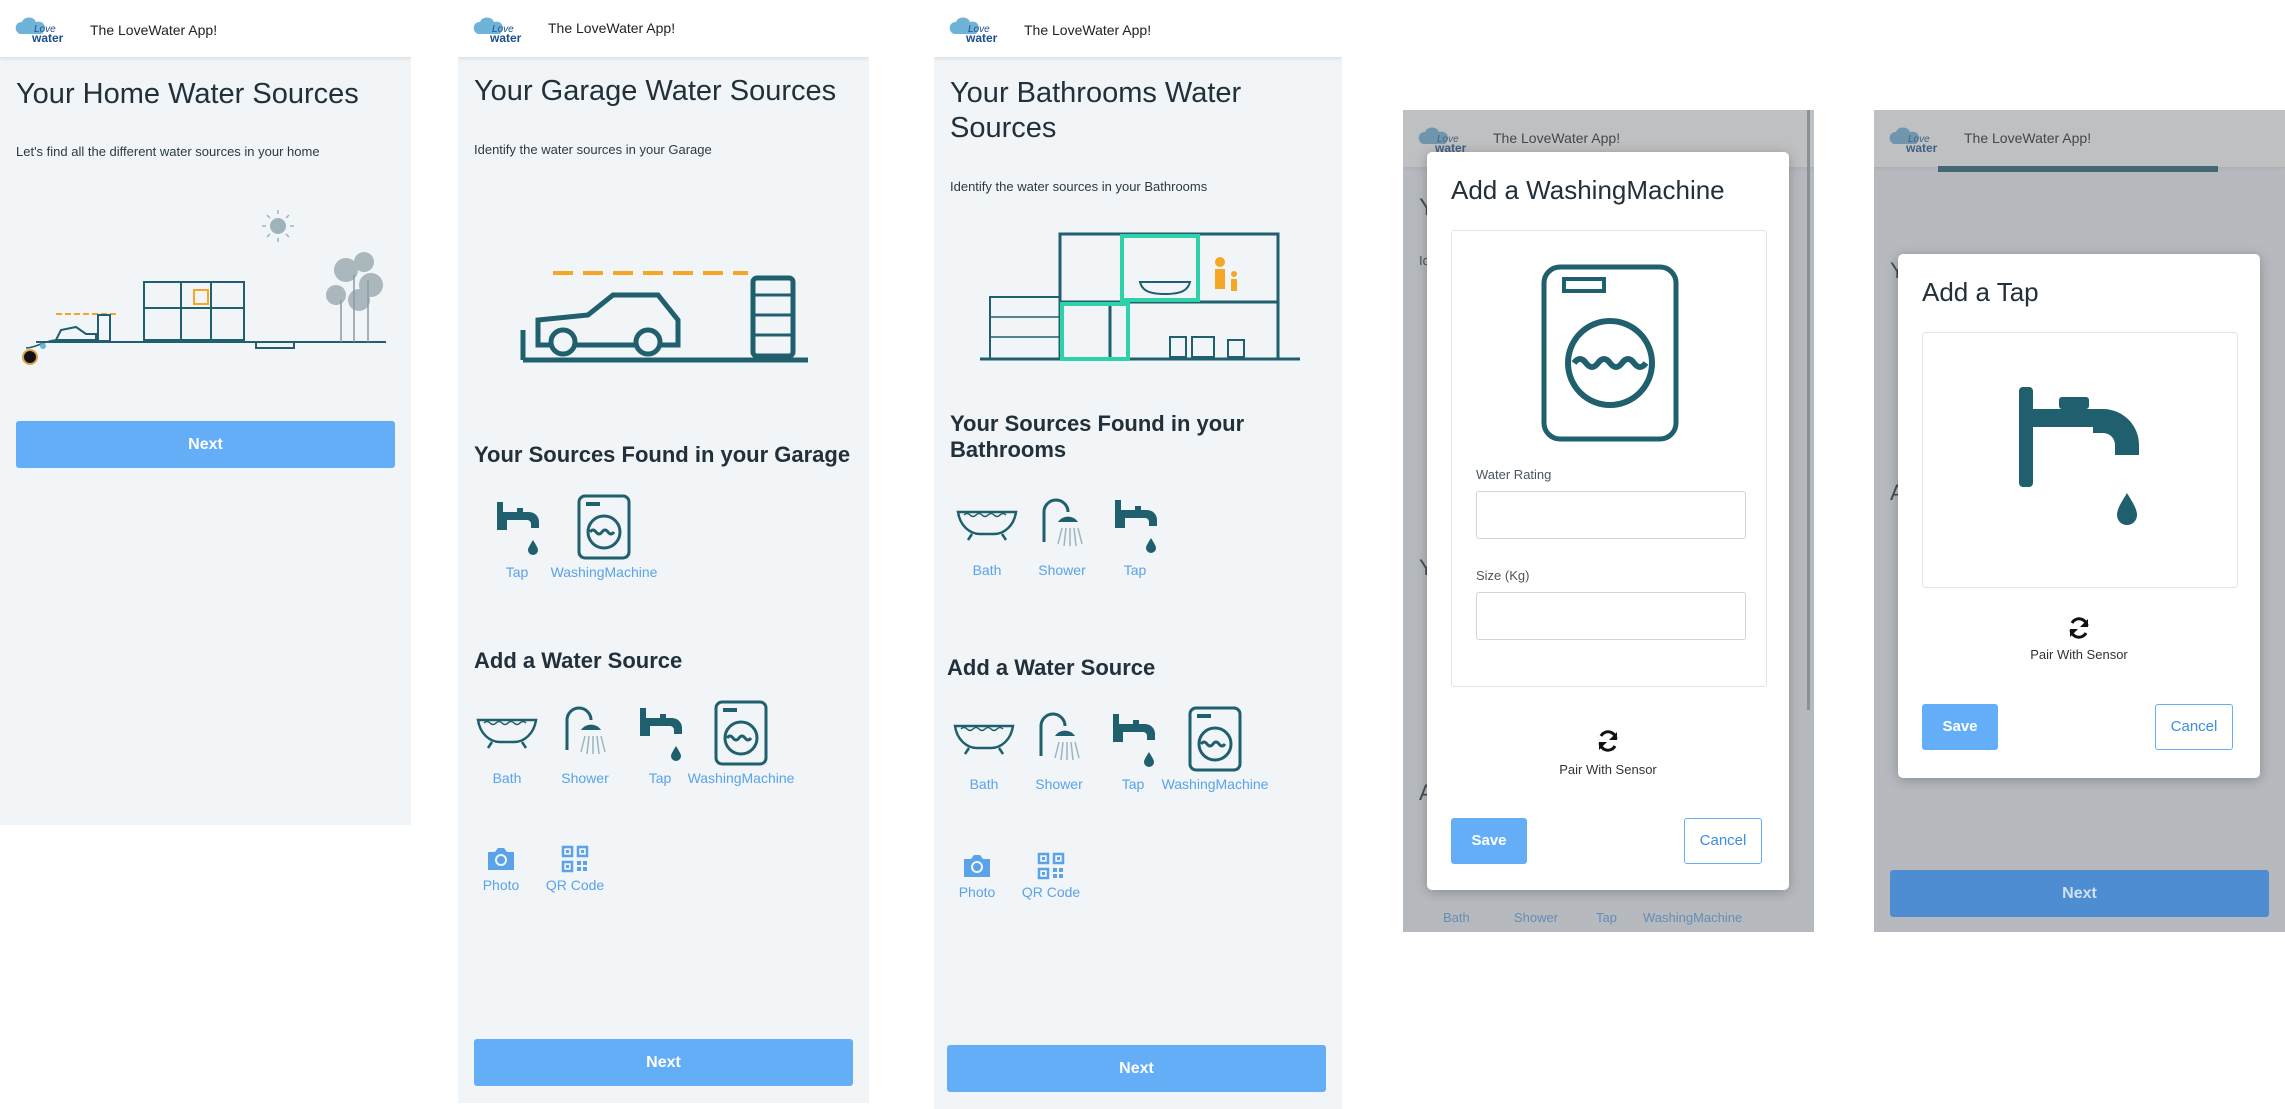 The height and width of the screenshot is (1109, 2285). What do you see at coordinates (187, 94) in the screenshot?
I see `page-title: Your Home Water Sources` at bounding box center [187, 94].